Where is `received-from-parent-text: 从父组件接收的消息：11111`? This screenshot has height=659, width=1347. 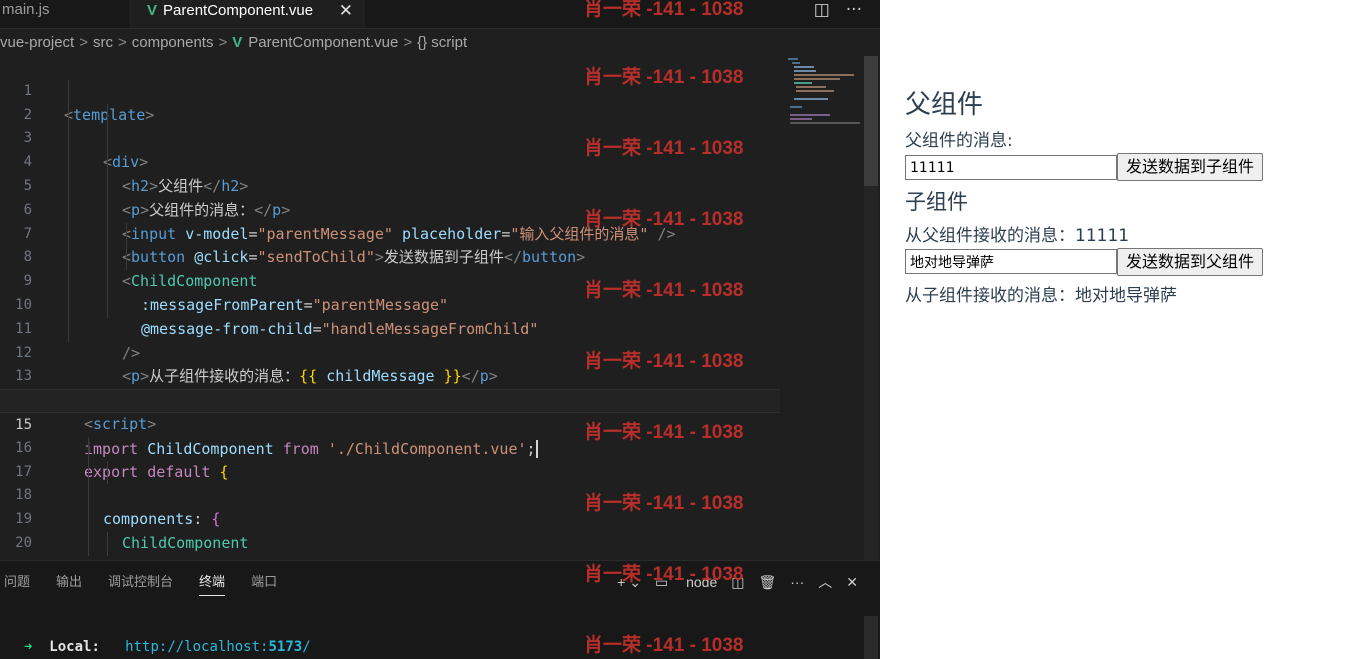
received-from-parent-text: 从父组件接收的消息：11111 is located at coordinates (1017, 236).